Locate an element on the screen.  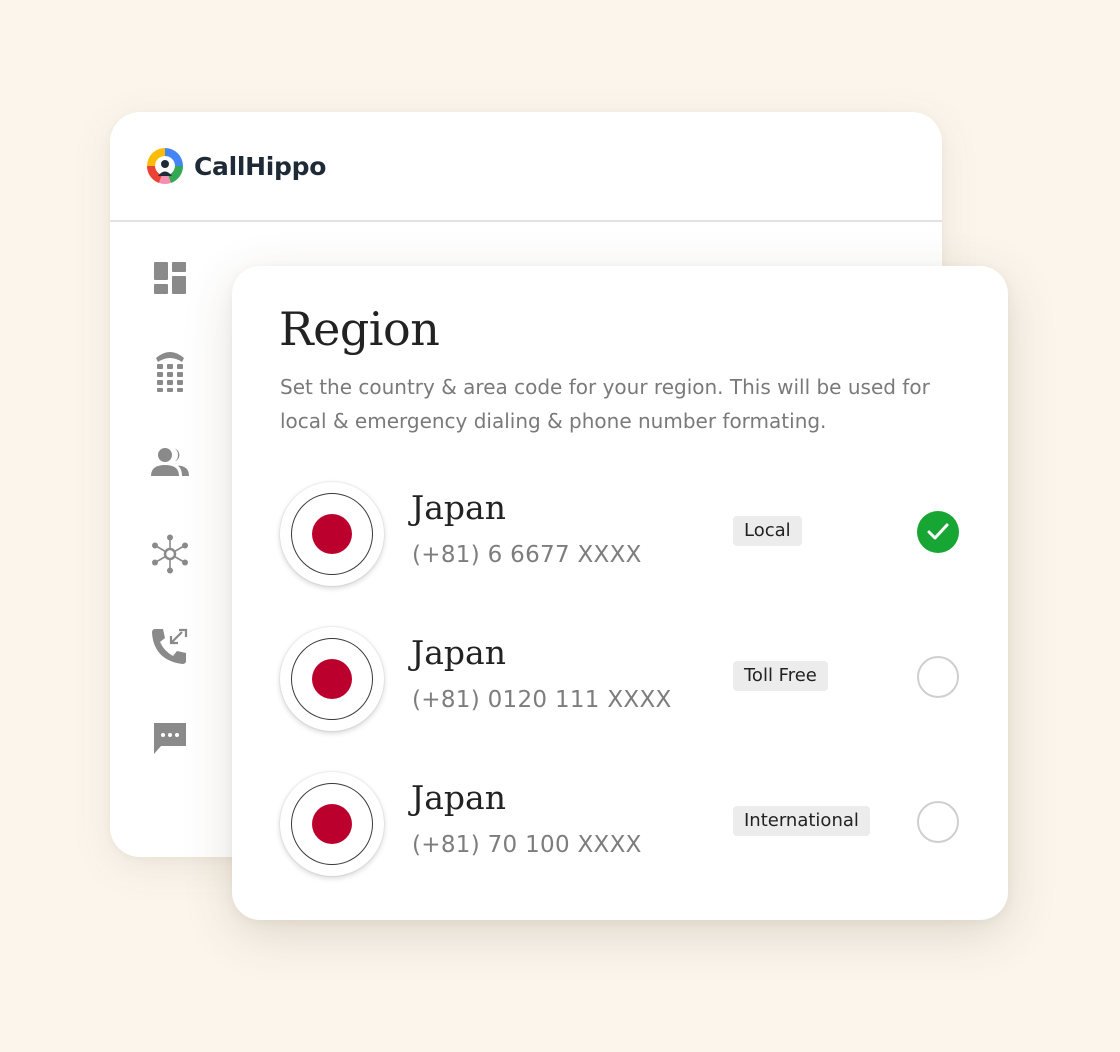
sidebar-item-messages is located at coordinates (170, 738).